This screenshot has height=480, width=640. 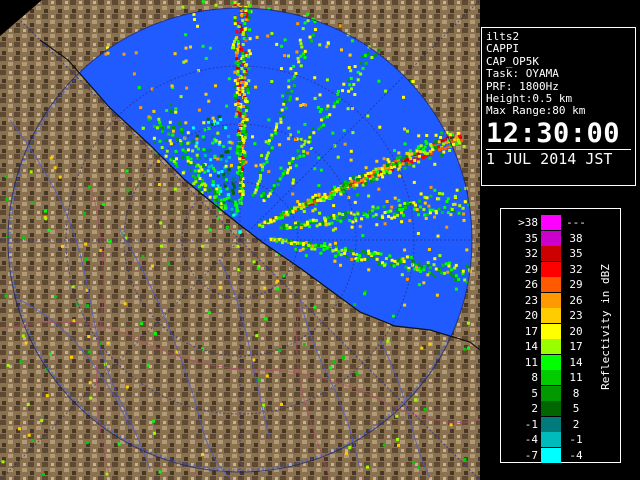 What do you see at coordinates (240, 232) in the screenshot?
I see `radar-site-marker` at bounding box center [240, 232].